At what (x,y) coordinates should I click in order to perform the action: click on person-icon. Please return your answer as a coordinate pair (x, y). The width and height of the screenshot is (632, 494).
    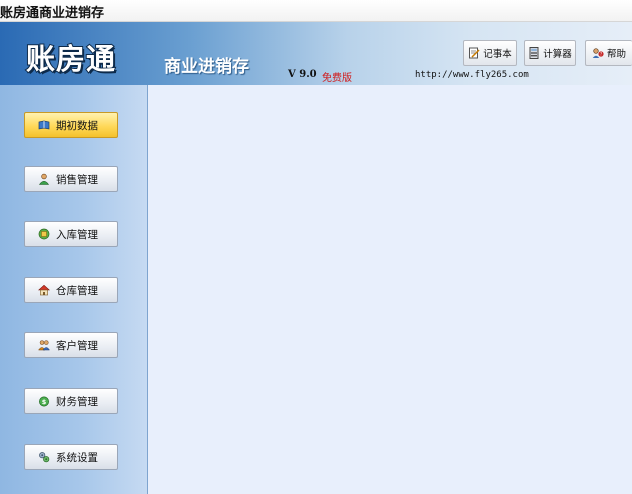
    Looking at the image, I should click on (44, 179).